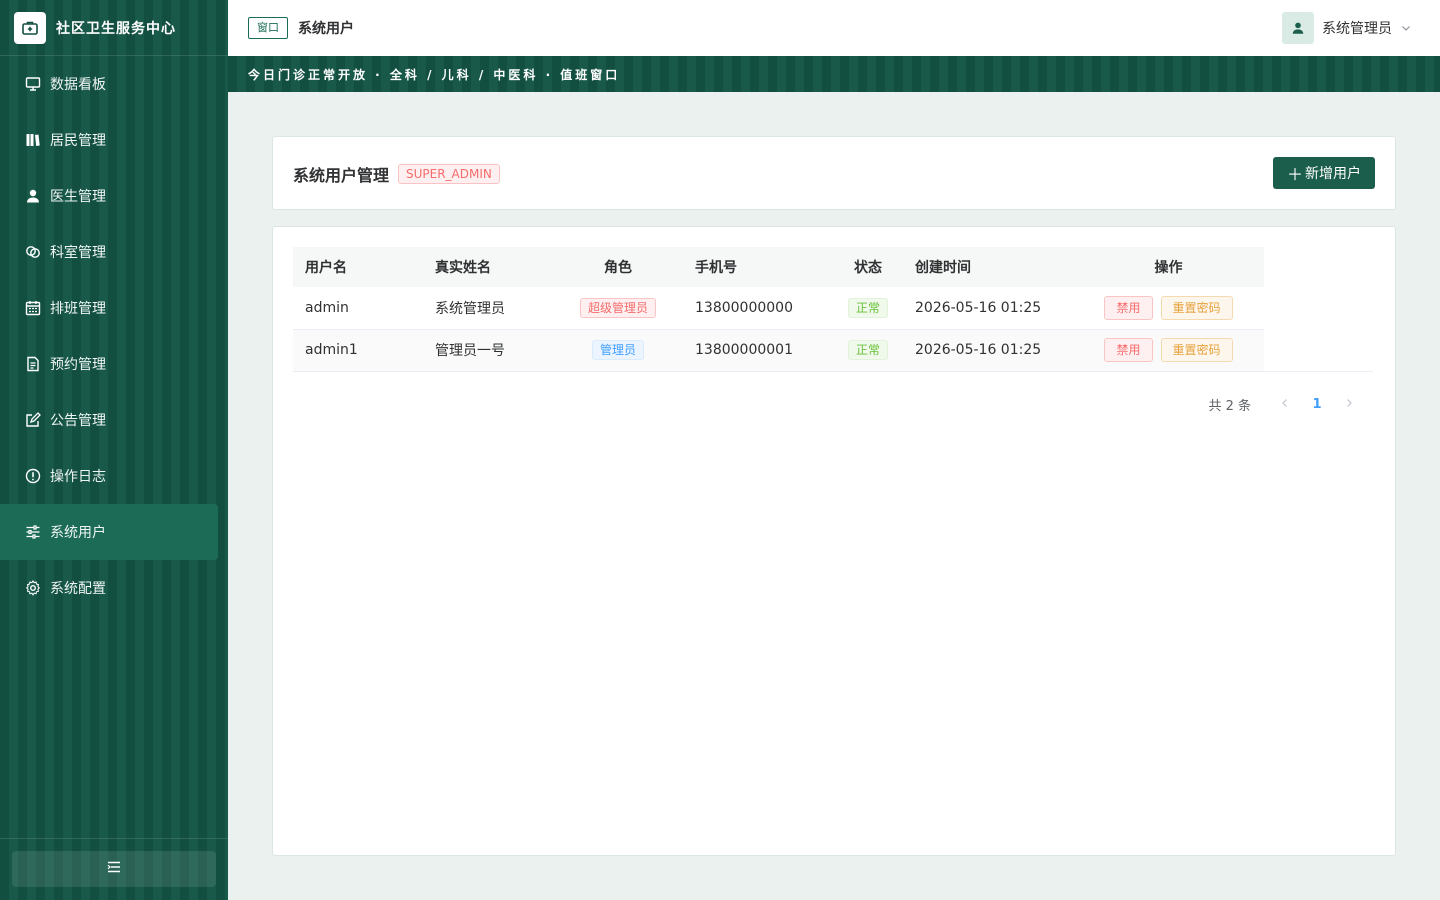  Describe the element at coordinates (1357, 29) in the screenshot. I see `user-name: 系统管理员` at that location.